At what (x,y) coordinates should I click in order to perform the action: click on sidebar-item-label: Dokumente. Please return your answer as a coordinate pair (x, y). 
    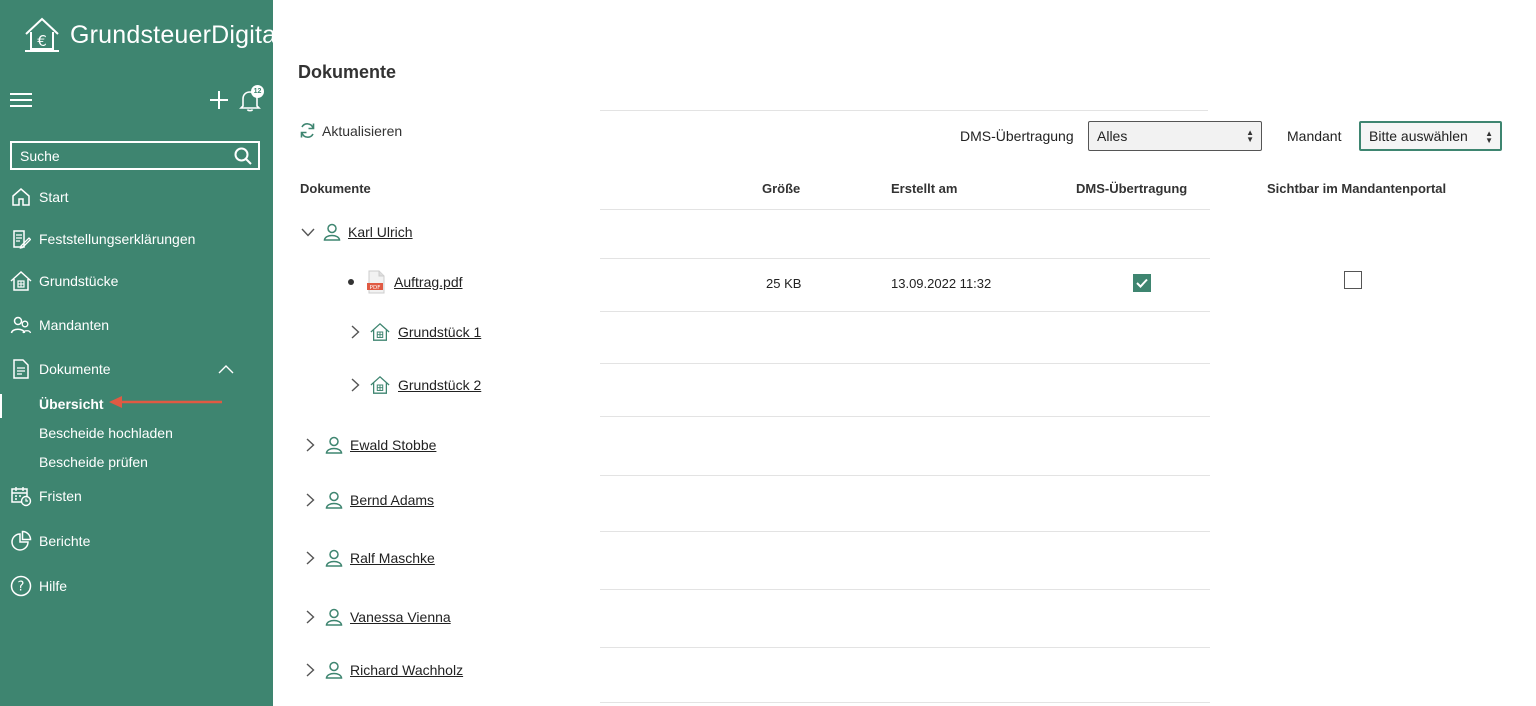
    Looking at the image, I should click on (75, 369).